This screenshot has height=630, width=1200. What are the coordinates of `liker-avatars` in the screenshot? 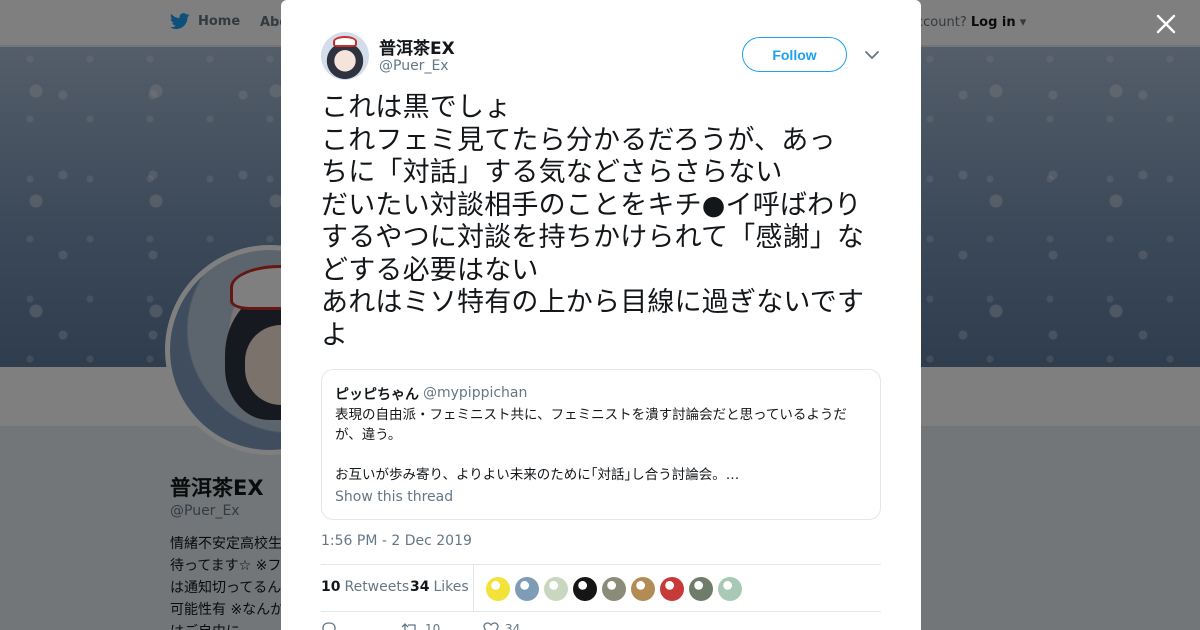 It's located at (614, 589).